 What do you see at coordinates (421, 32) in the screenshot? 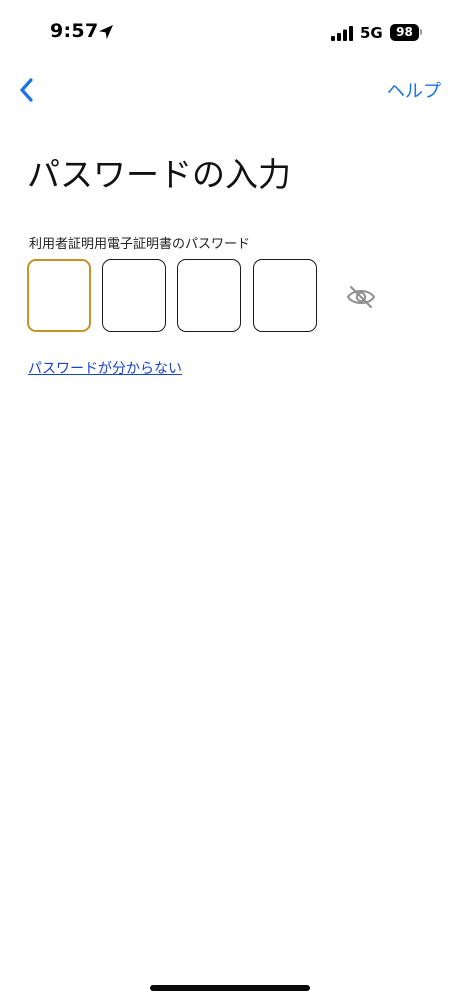
I see `battery-cap` at bounding box center [421, 32].